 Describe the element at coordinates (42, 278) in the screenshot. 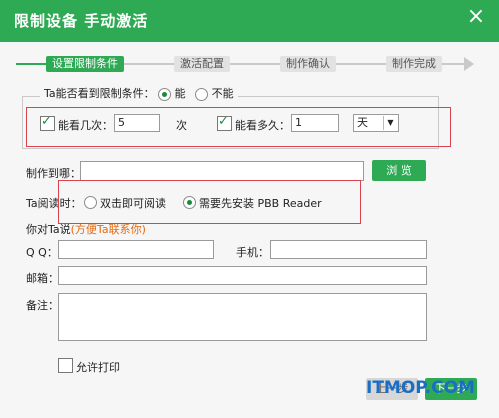

I see `email-label: 邮箱：` at that location.